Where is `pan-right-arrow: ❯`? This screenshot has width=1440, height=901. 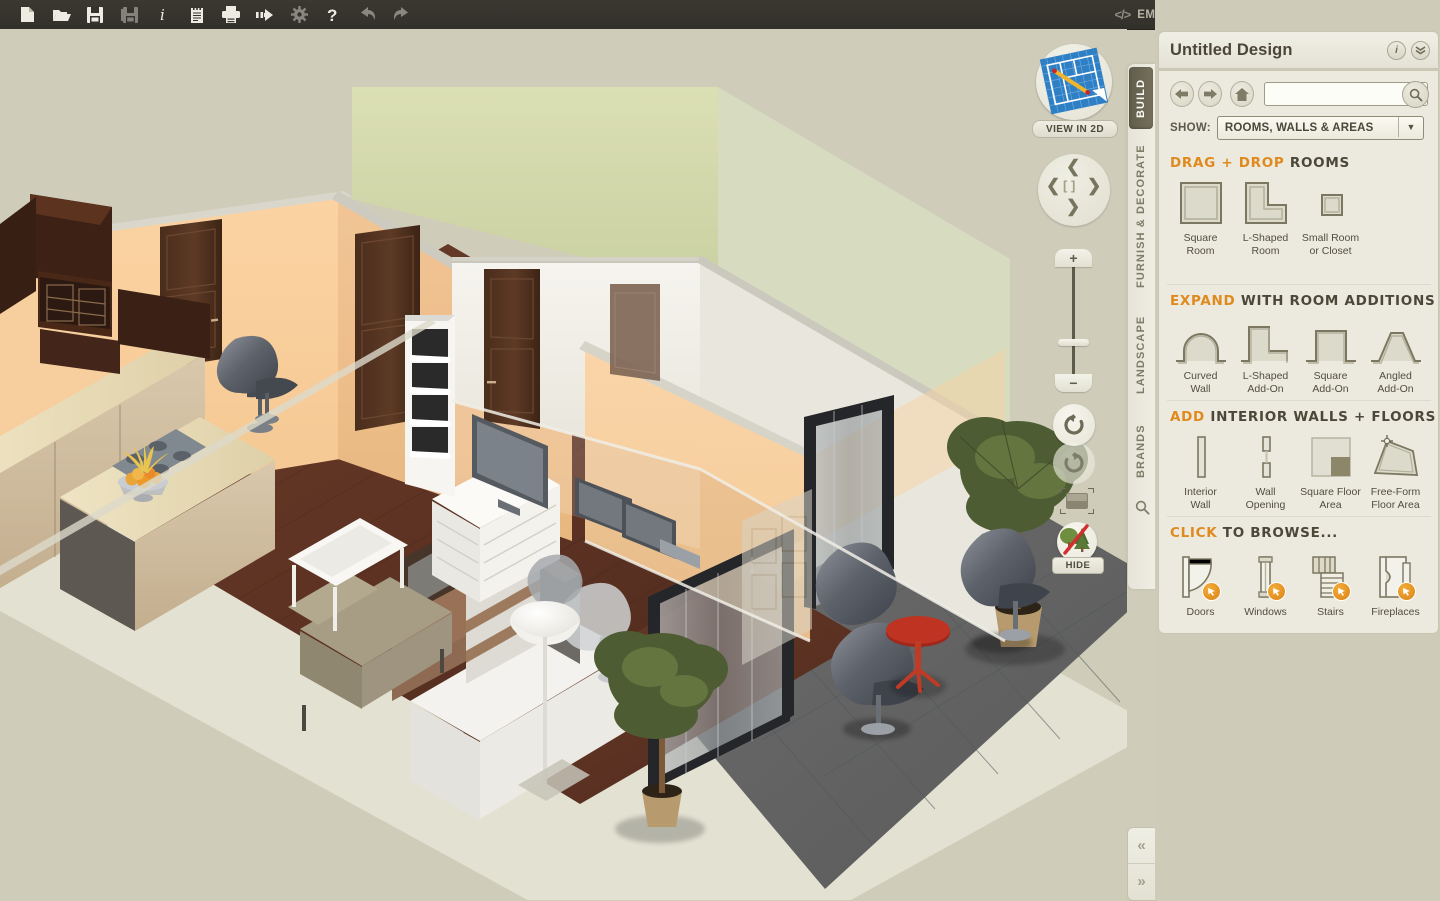 pan-right-arrow: ❯ is located at coordinates (1094, 186).